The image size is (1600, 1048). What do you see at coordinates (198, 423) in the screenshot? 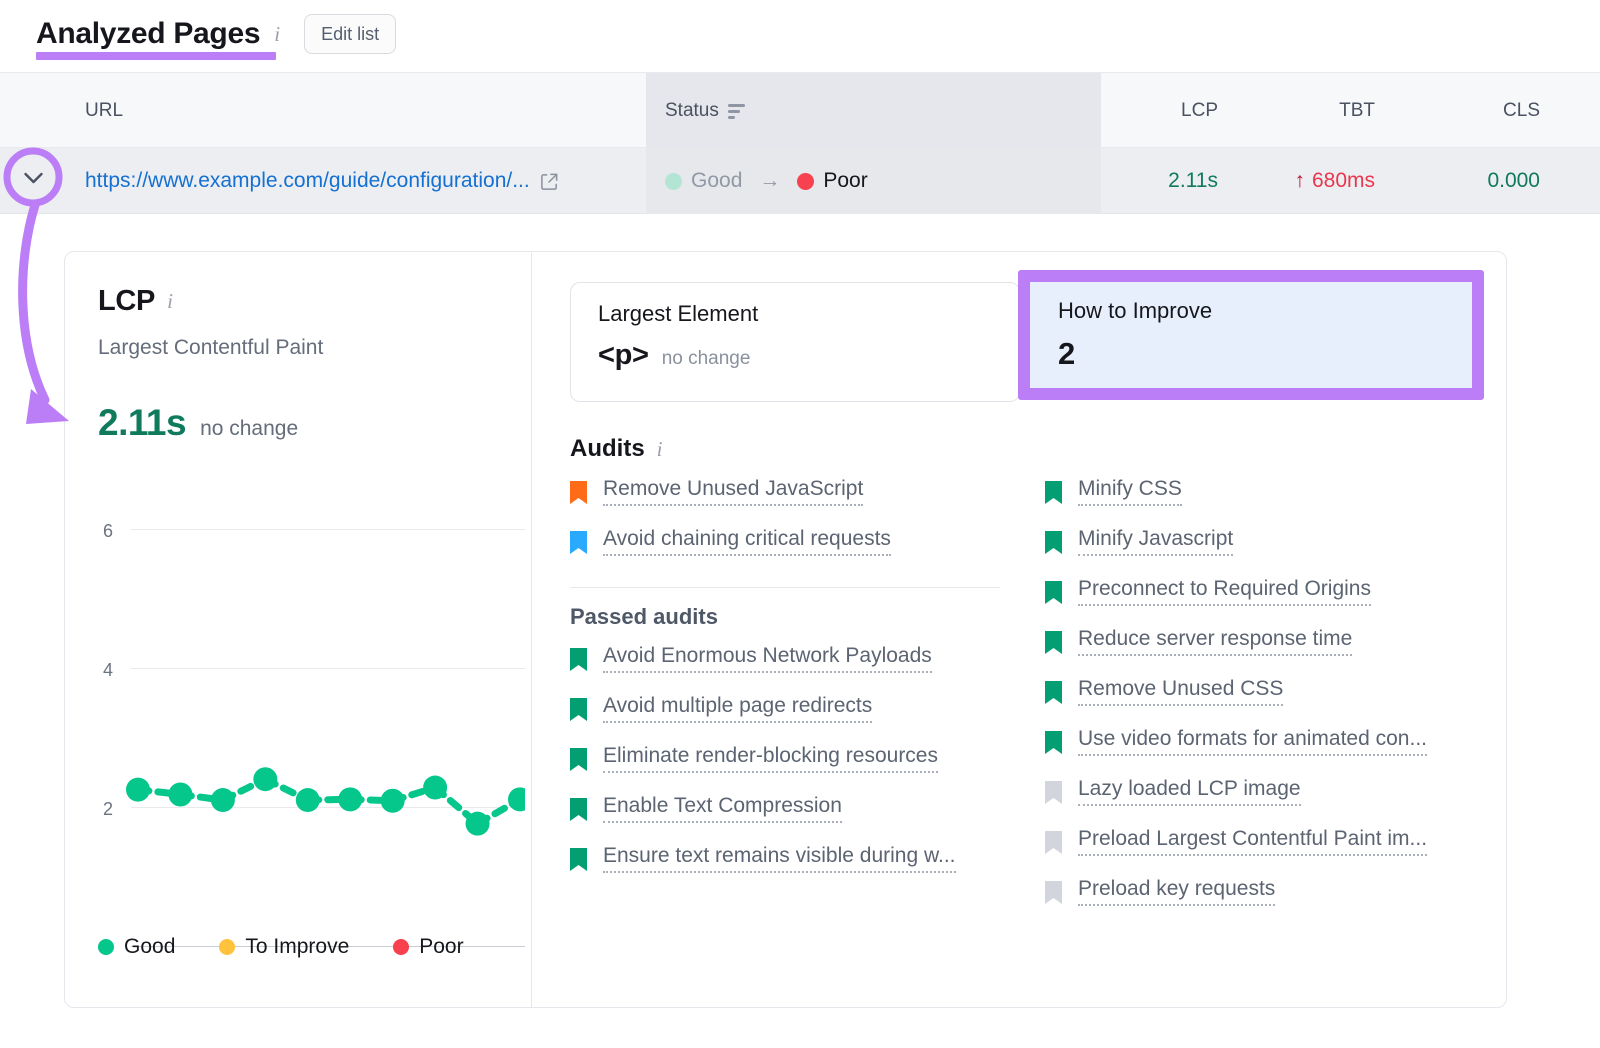
I see `metric-value-row: 2.11s no change` at bounding box center [198, 423].